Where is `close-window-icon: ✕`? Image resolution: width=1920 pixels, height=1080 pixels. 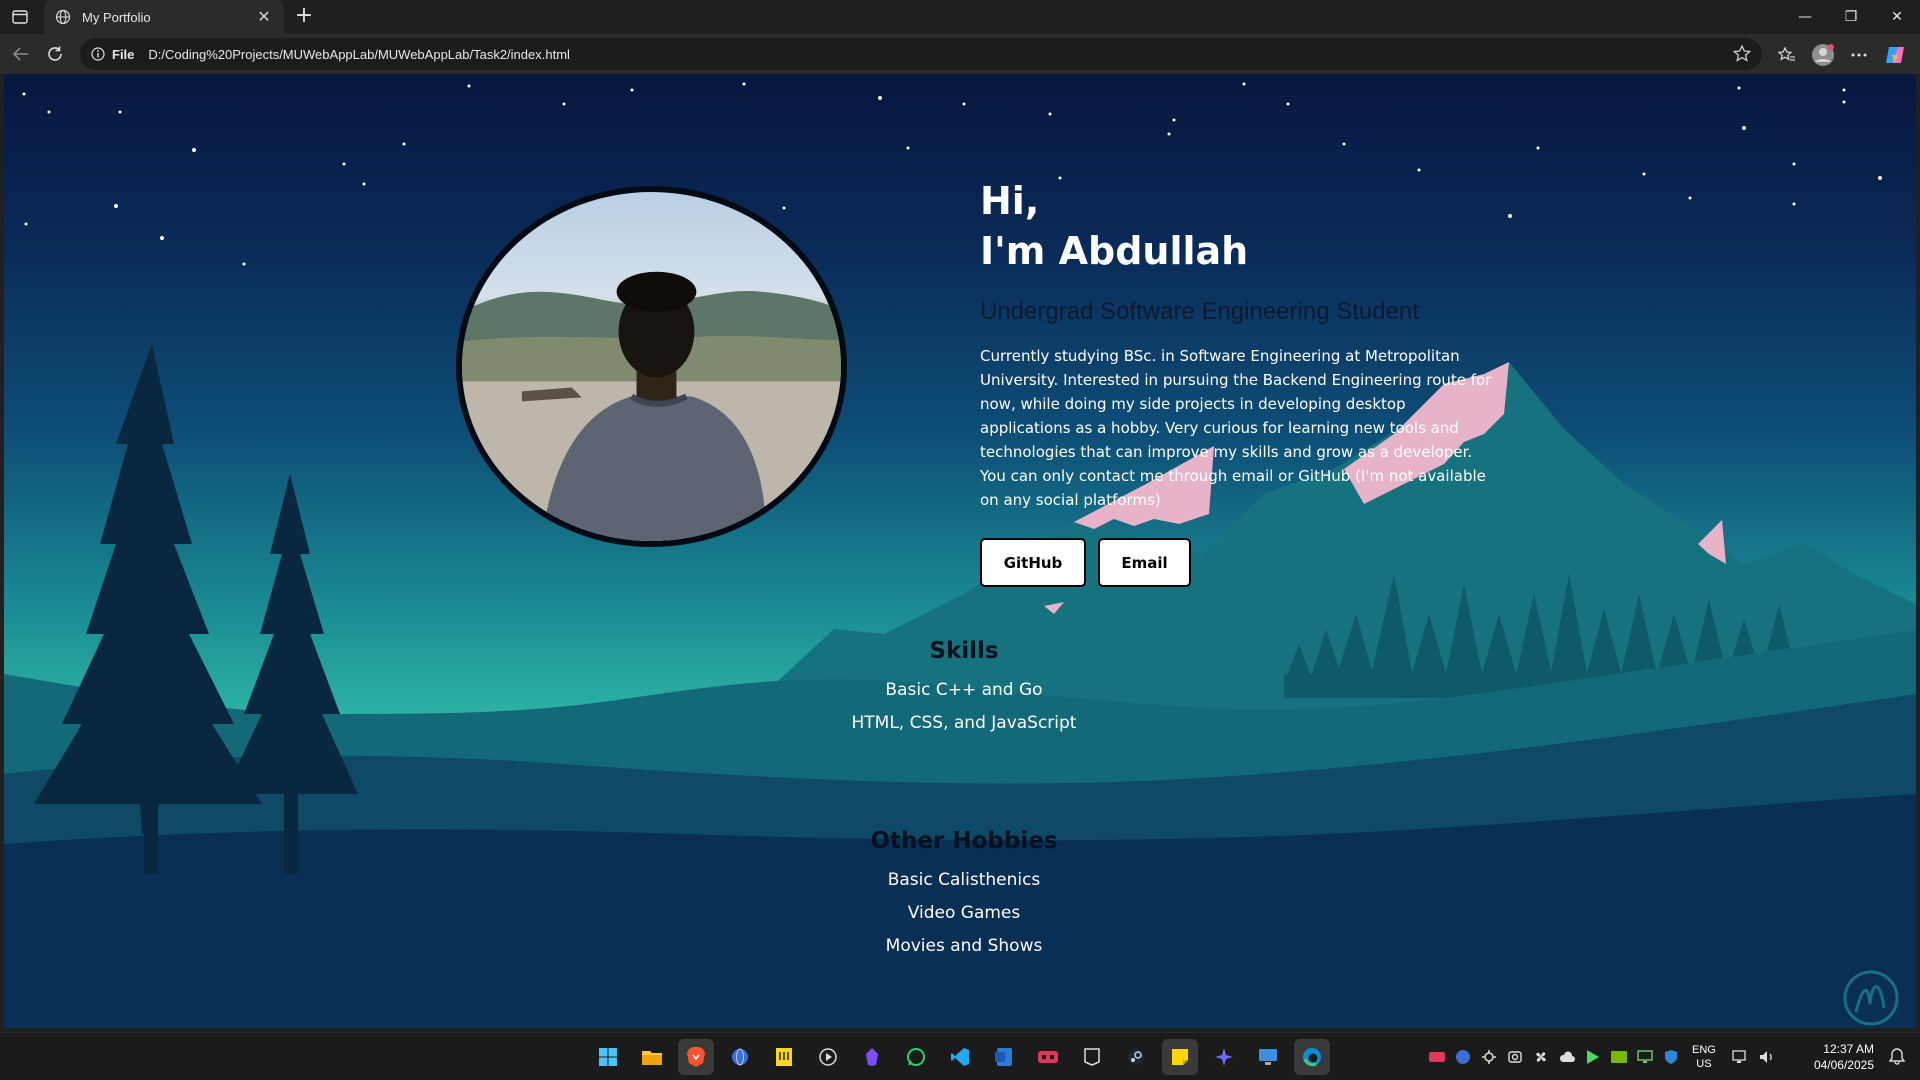 close-window-icon: ✕ is located at coordinates (1897, 17).